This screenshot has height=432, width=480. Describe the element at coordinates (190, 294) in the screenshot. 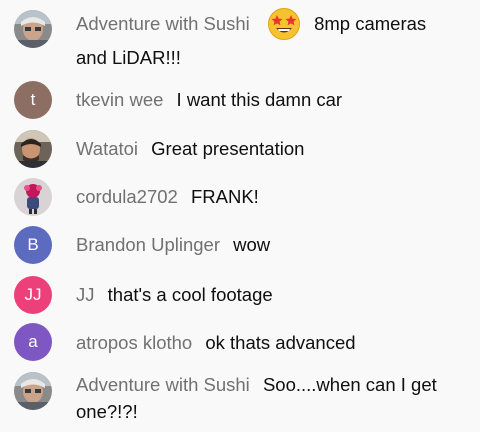

I see `message-text: that's a cool footage` at that location.